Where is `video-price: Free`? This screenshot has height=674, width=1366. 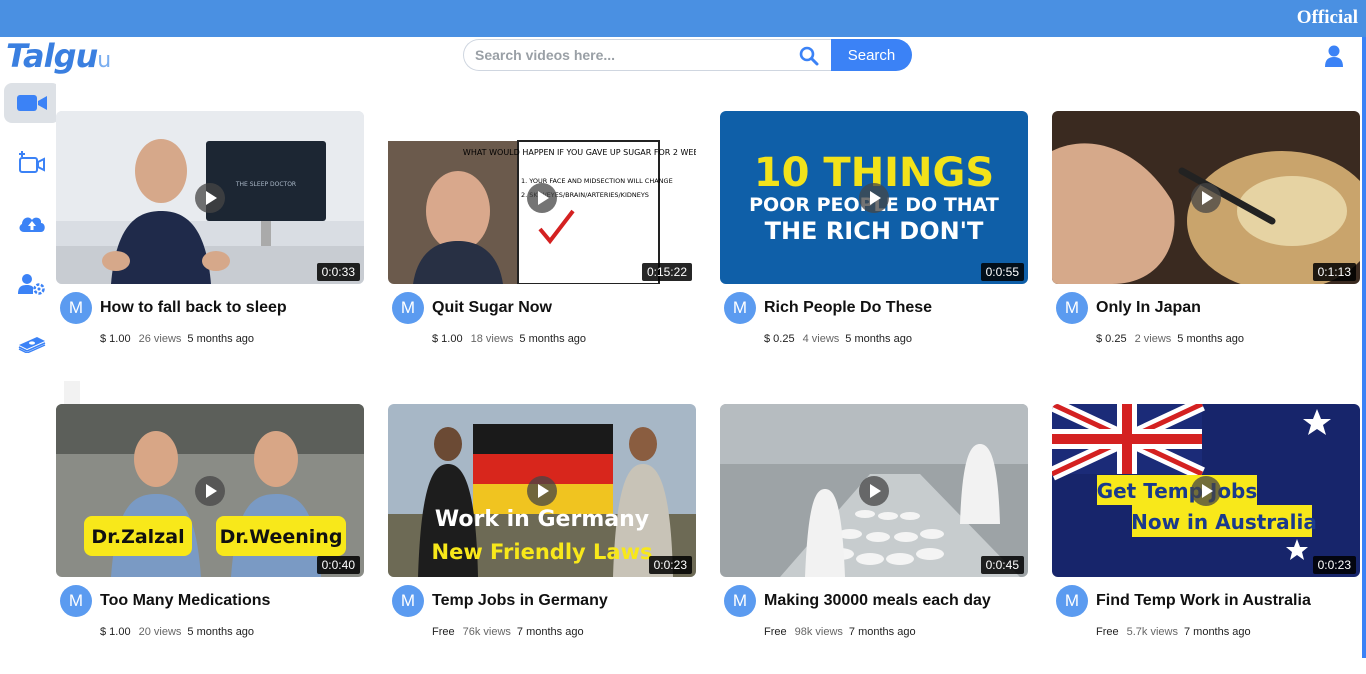
video-price: Free is located at coordinates (443, 632).